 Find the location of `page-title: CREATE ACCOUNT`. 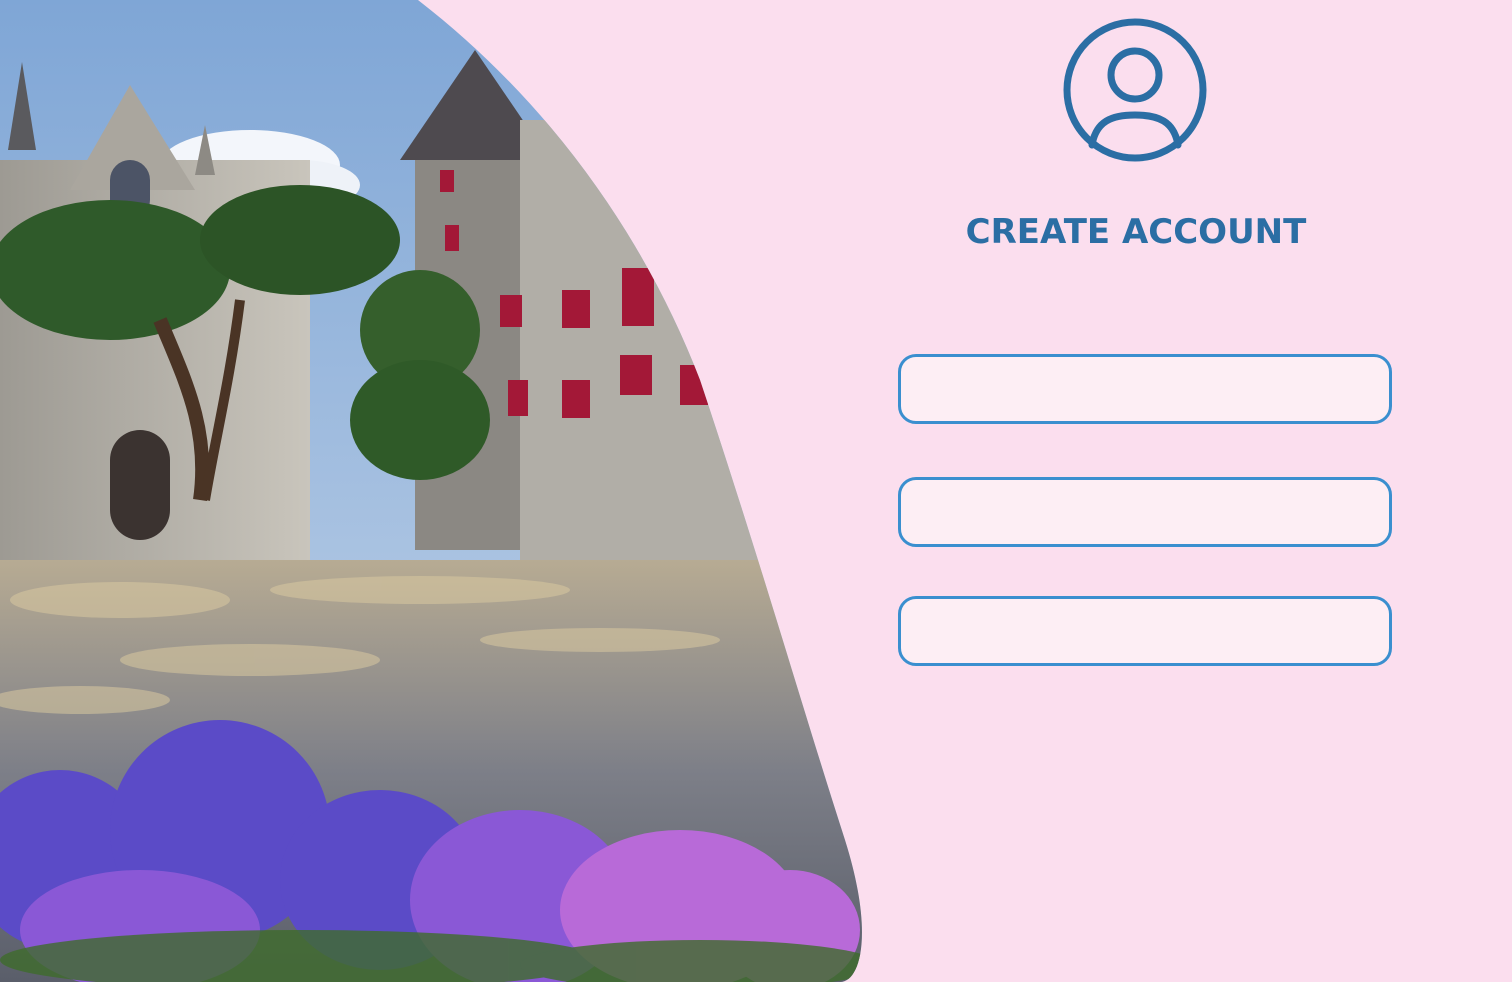

page-title: CREATE ACCOUNT is located at coordinates (1136, 232).